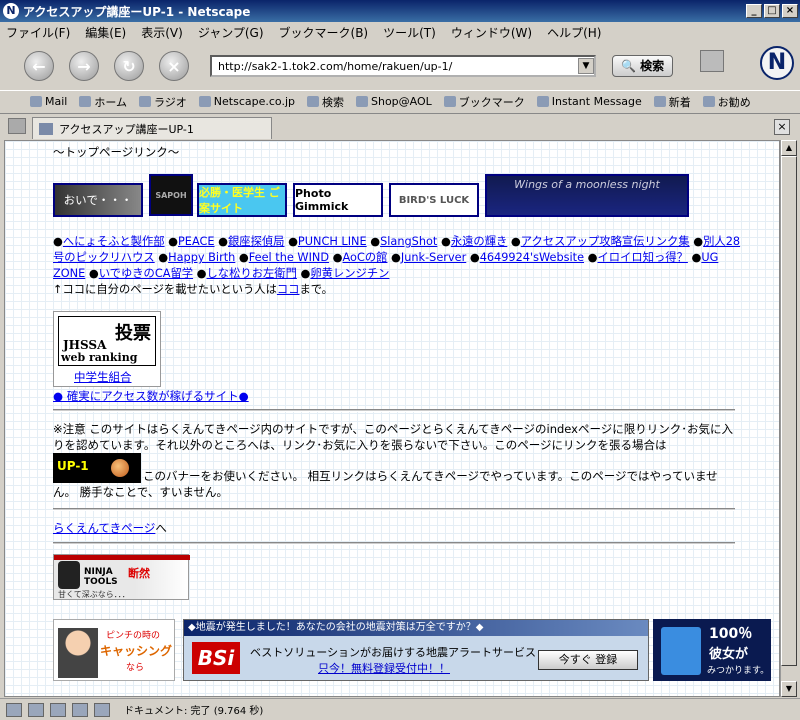 This screenshot has height=720, width=800. I want to click on link-item: イロイロ知っ得？, so click(642, 257).